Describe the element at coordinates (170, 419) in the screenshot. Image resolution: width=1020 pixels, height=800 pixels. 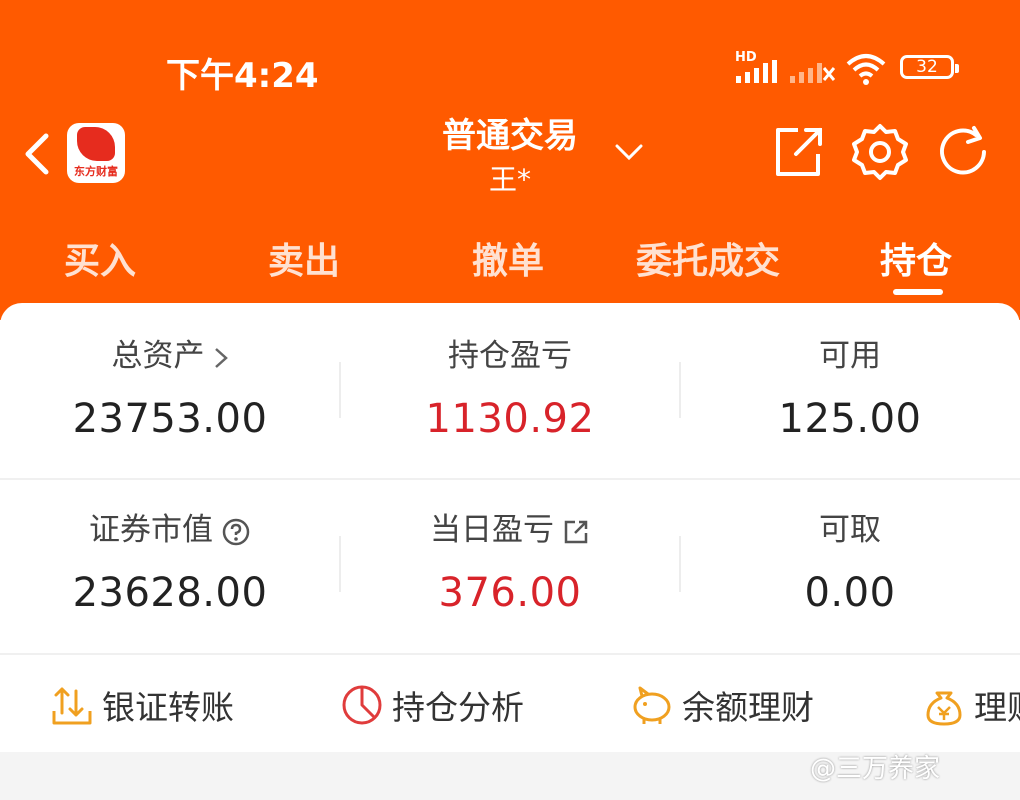
I see `total-assets-value: 23753.00` at that location.